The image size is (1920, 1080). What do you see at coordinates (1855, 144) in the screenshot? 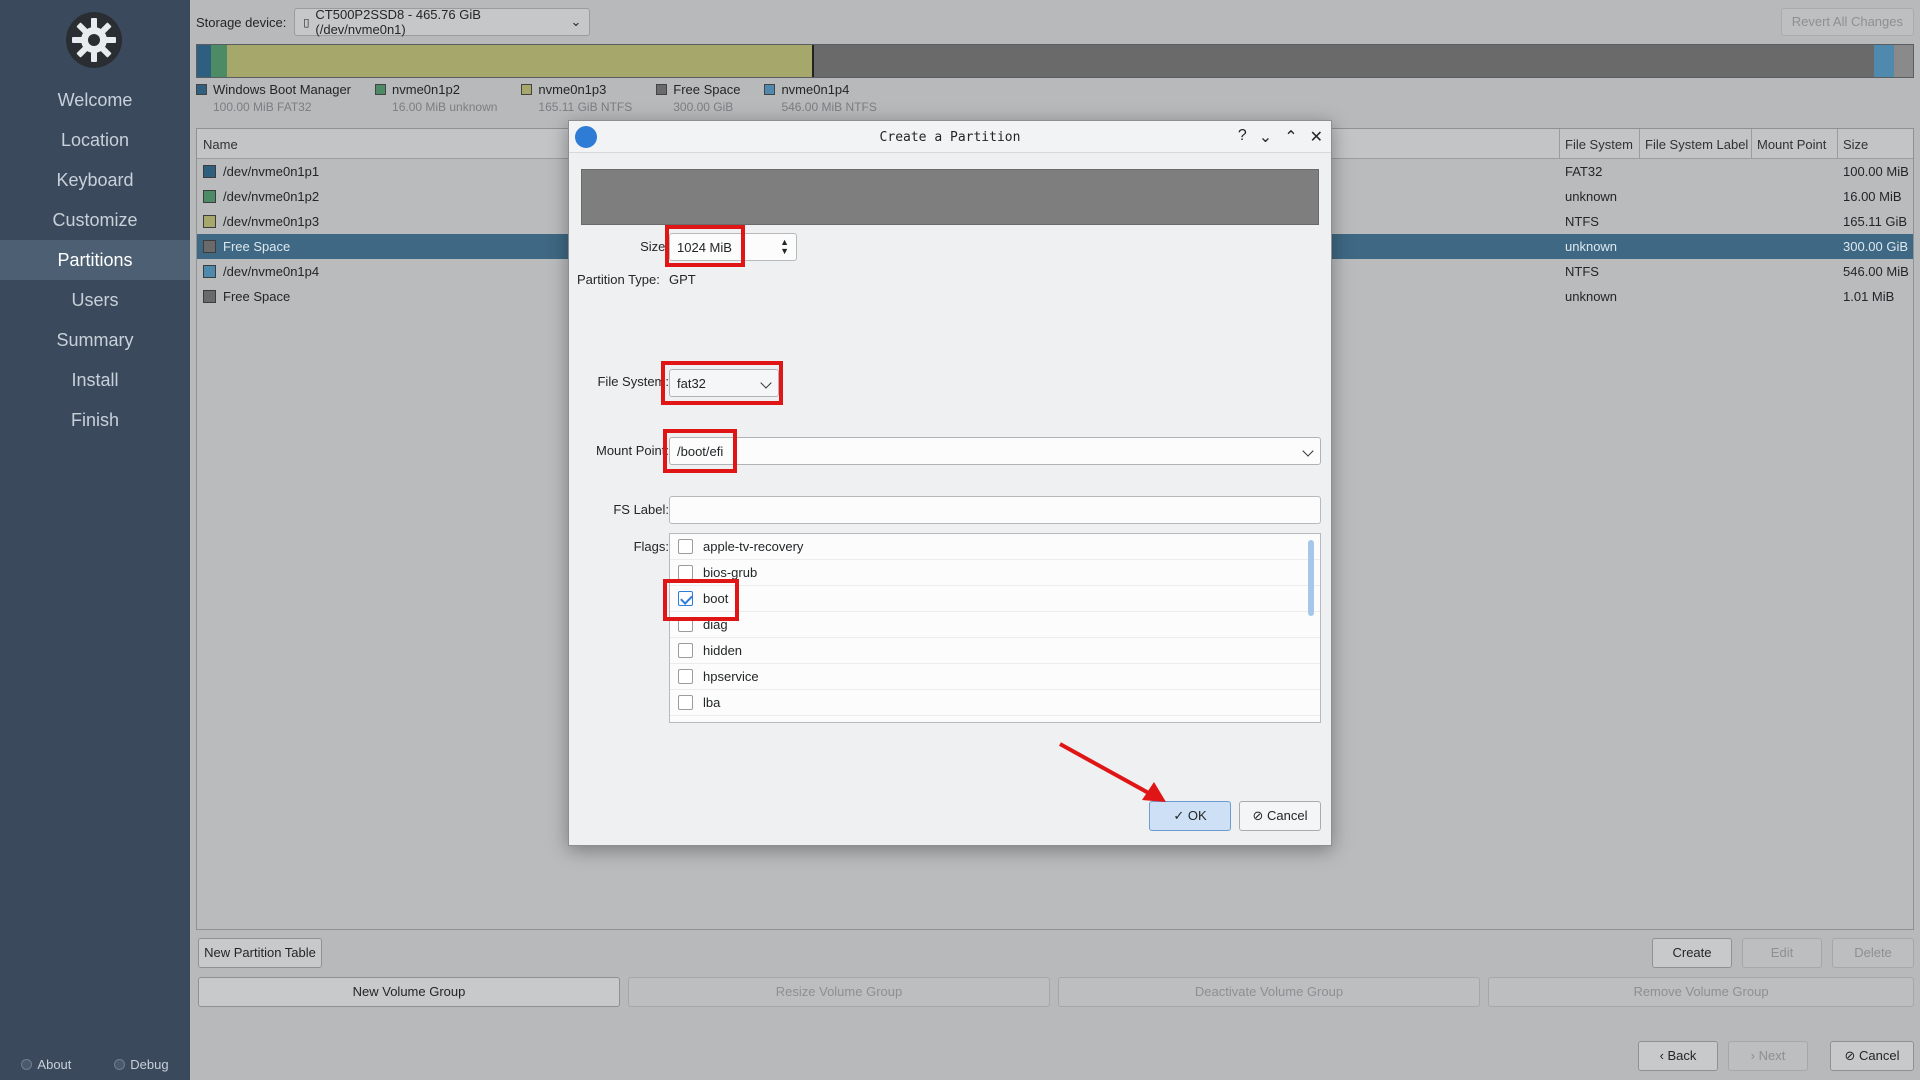
I see `column-header-size: Size` at bounding box center [1855, 144].